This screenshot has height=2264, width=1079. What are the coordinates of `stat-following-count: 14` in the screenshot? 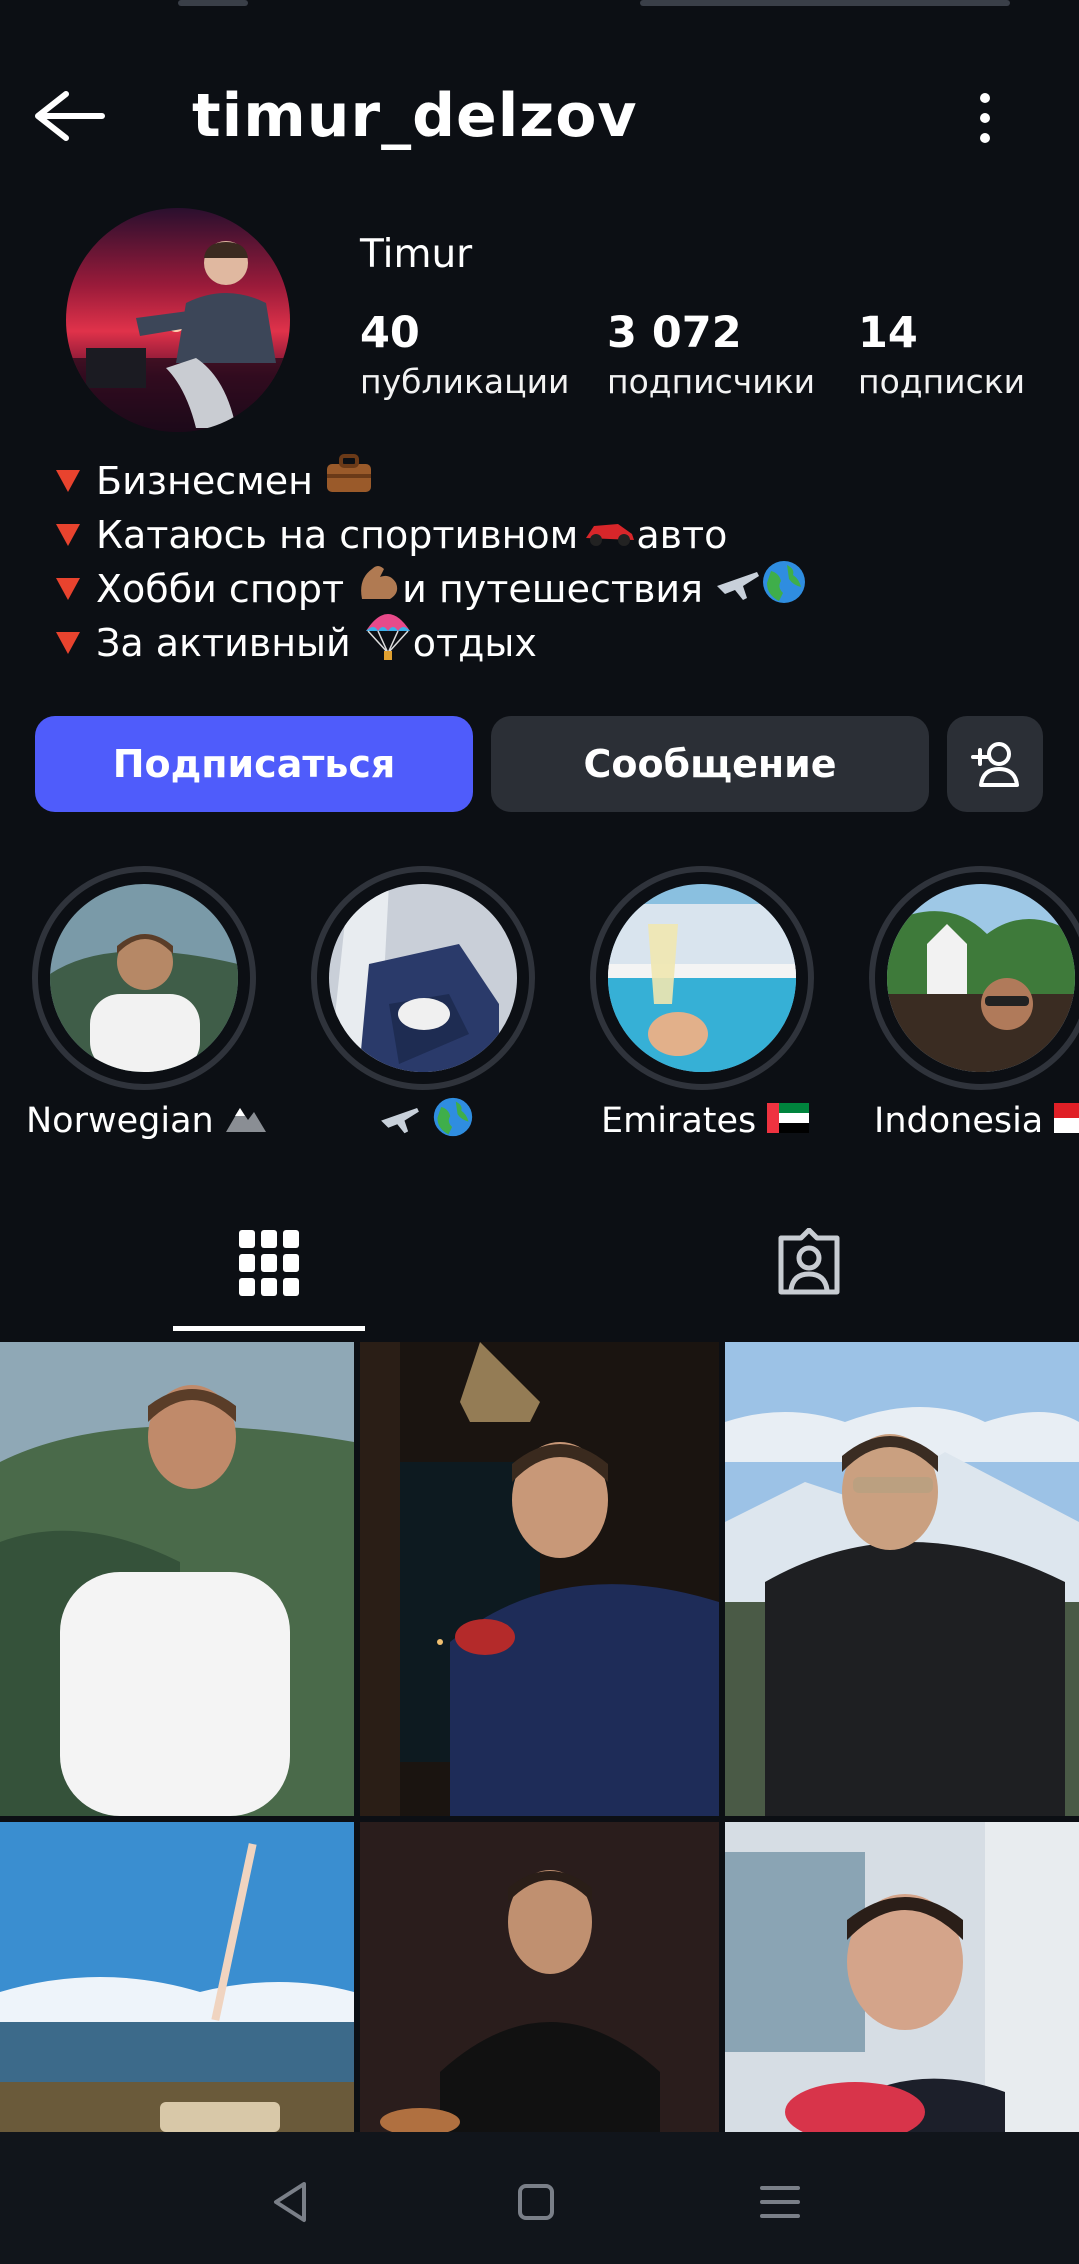 It's located at (888, 333).